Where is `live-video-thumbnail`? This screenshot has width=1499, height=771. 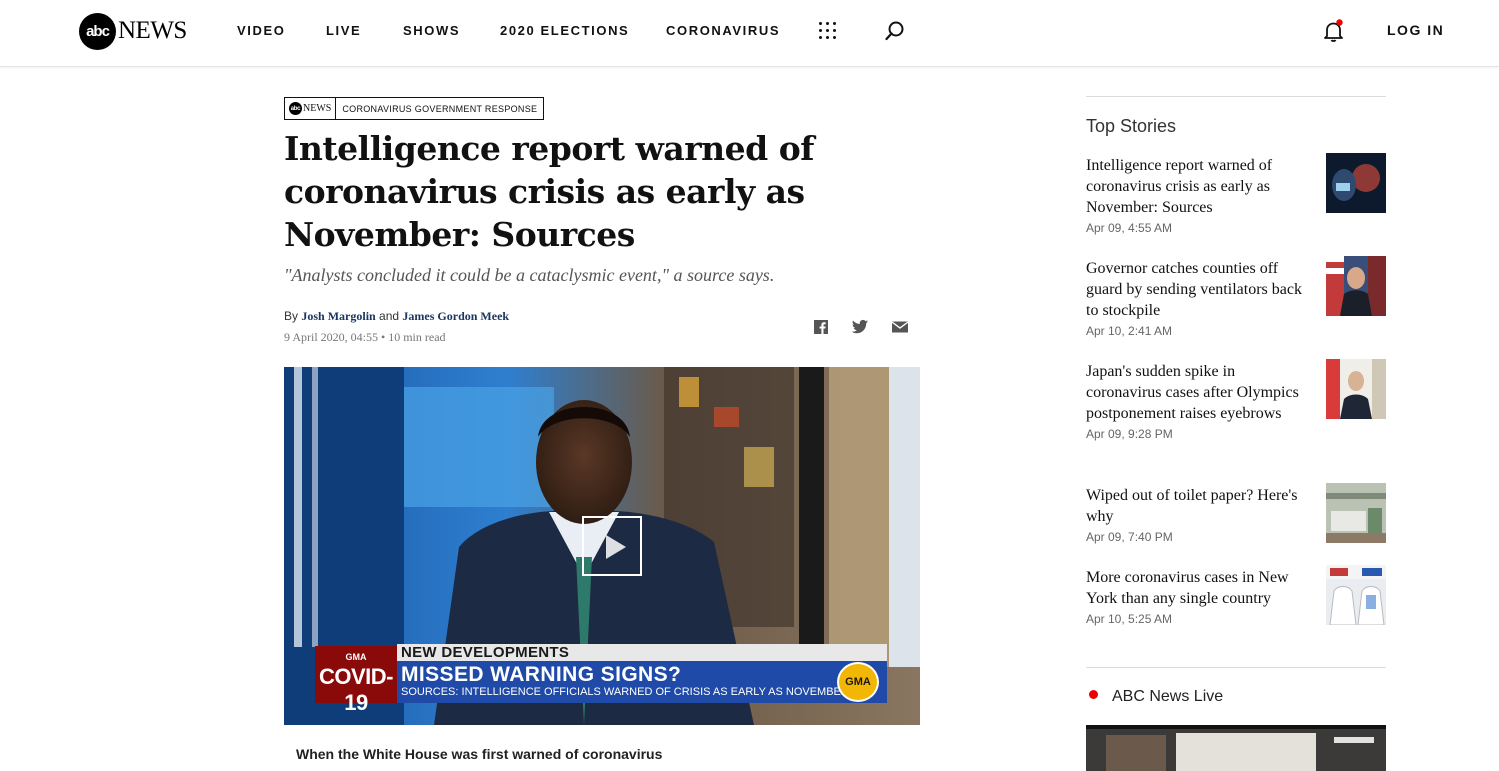 live-video-thumbnail is located at coordinates (1236, 748).